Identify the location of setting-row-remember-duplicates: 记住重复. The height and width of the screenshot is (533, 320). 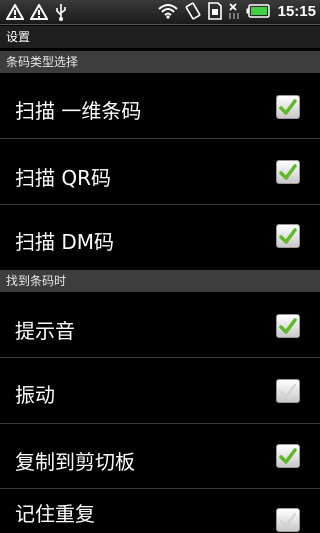
(160, 511).